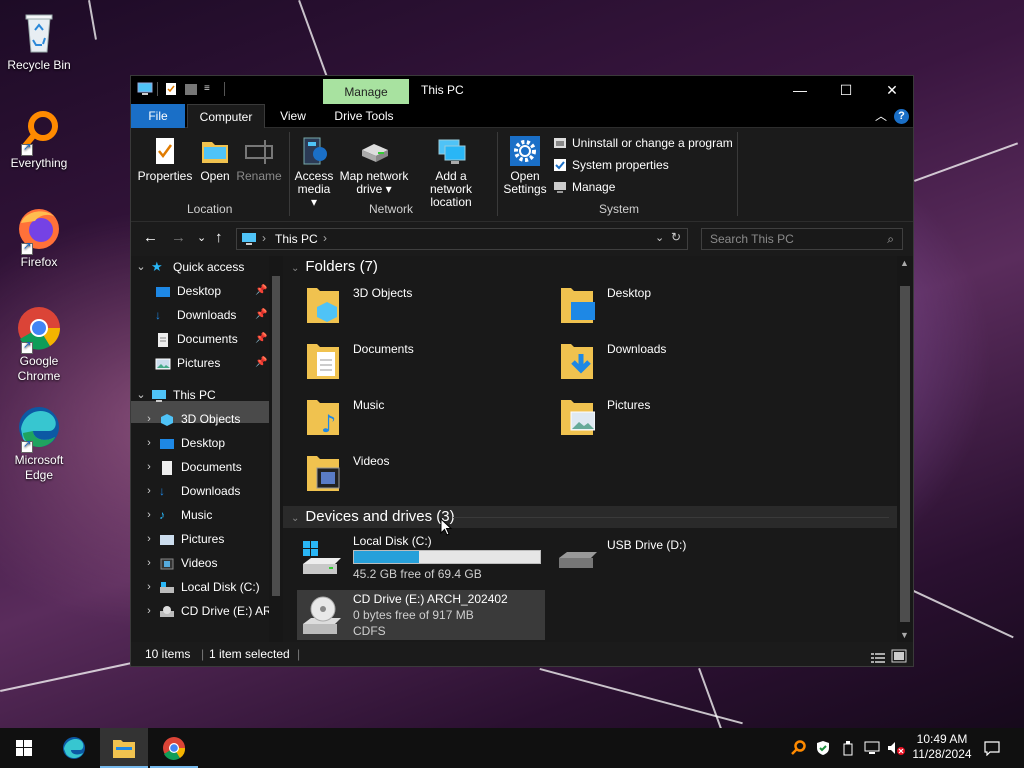  I want to click on recent-locations-icon: ⌄, so click(201, 237).